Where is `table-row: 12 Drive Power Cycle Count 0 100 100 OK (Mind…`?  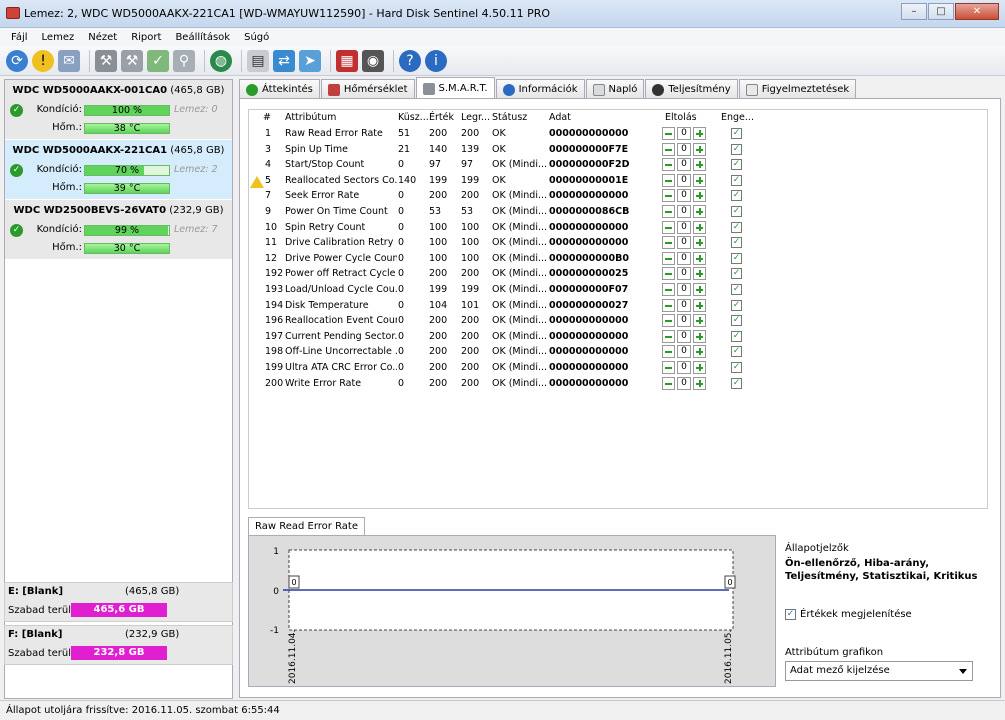 table-row: 12 Drive Power Cycle Count 0 100 100 OK (Mind… is located at coordinates (618, 259).